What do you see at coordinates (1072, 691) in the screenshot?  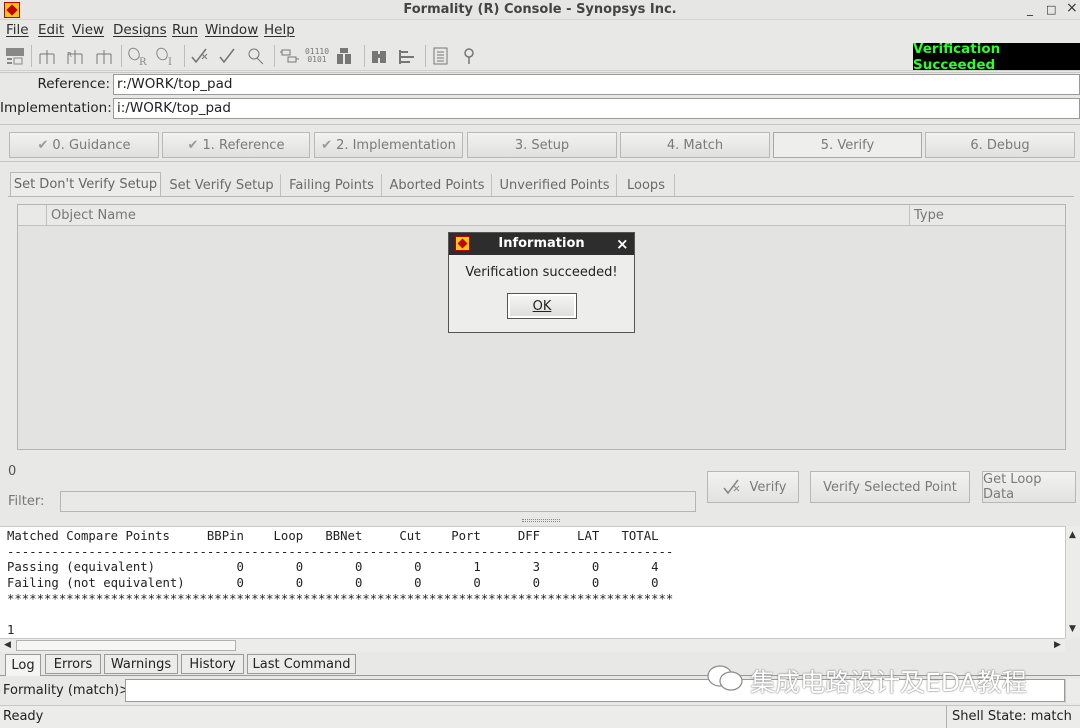 I see `command-scrollbar` at bounding box center [1072, 691].